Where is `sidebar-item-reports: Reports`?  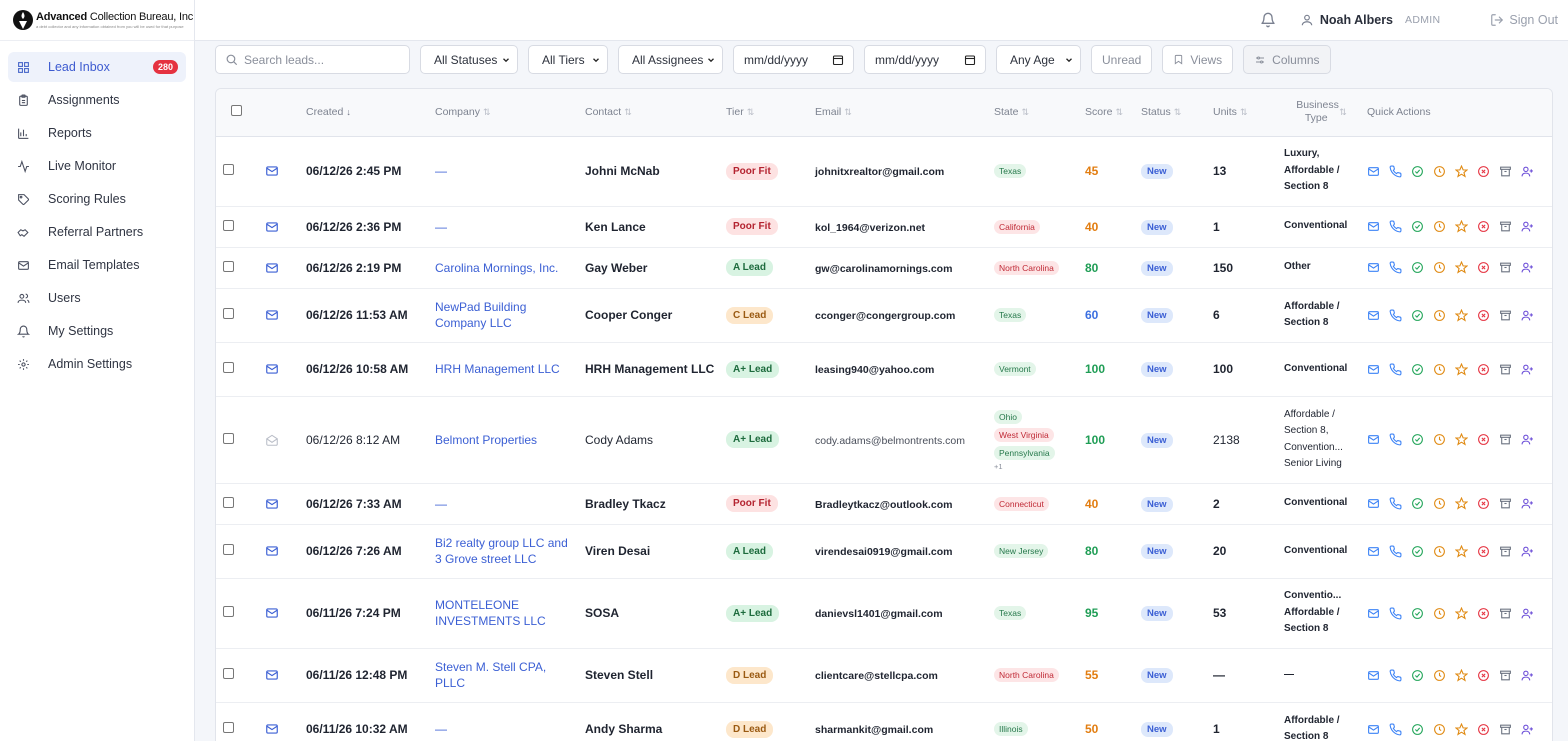 sidebar-item-reports: Reports is located at coordinates (97, 133).